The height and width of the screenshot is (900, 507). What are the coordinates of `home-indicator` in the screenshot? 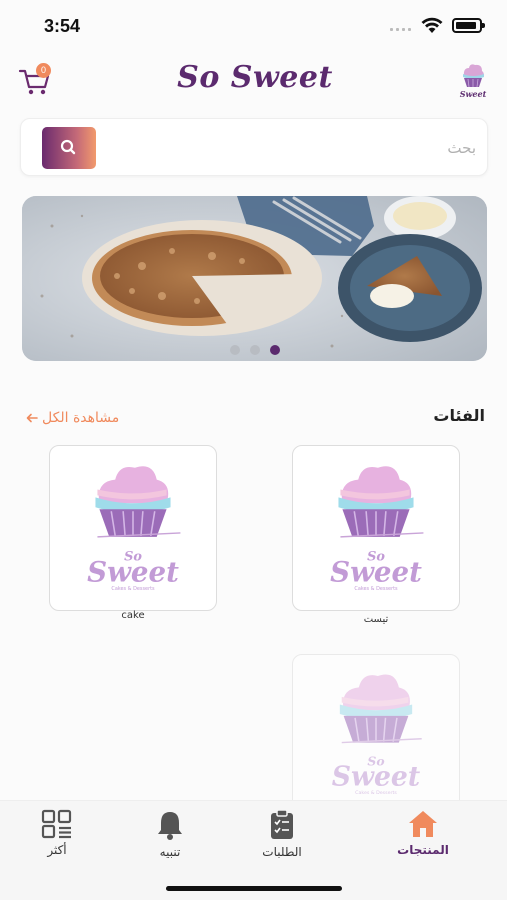 It's located at (254, 888).